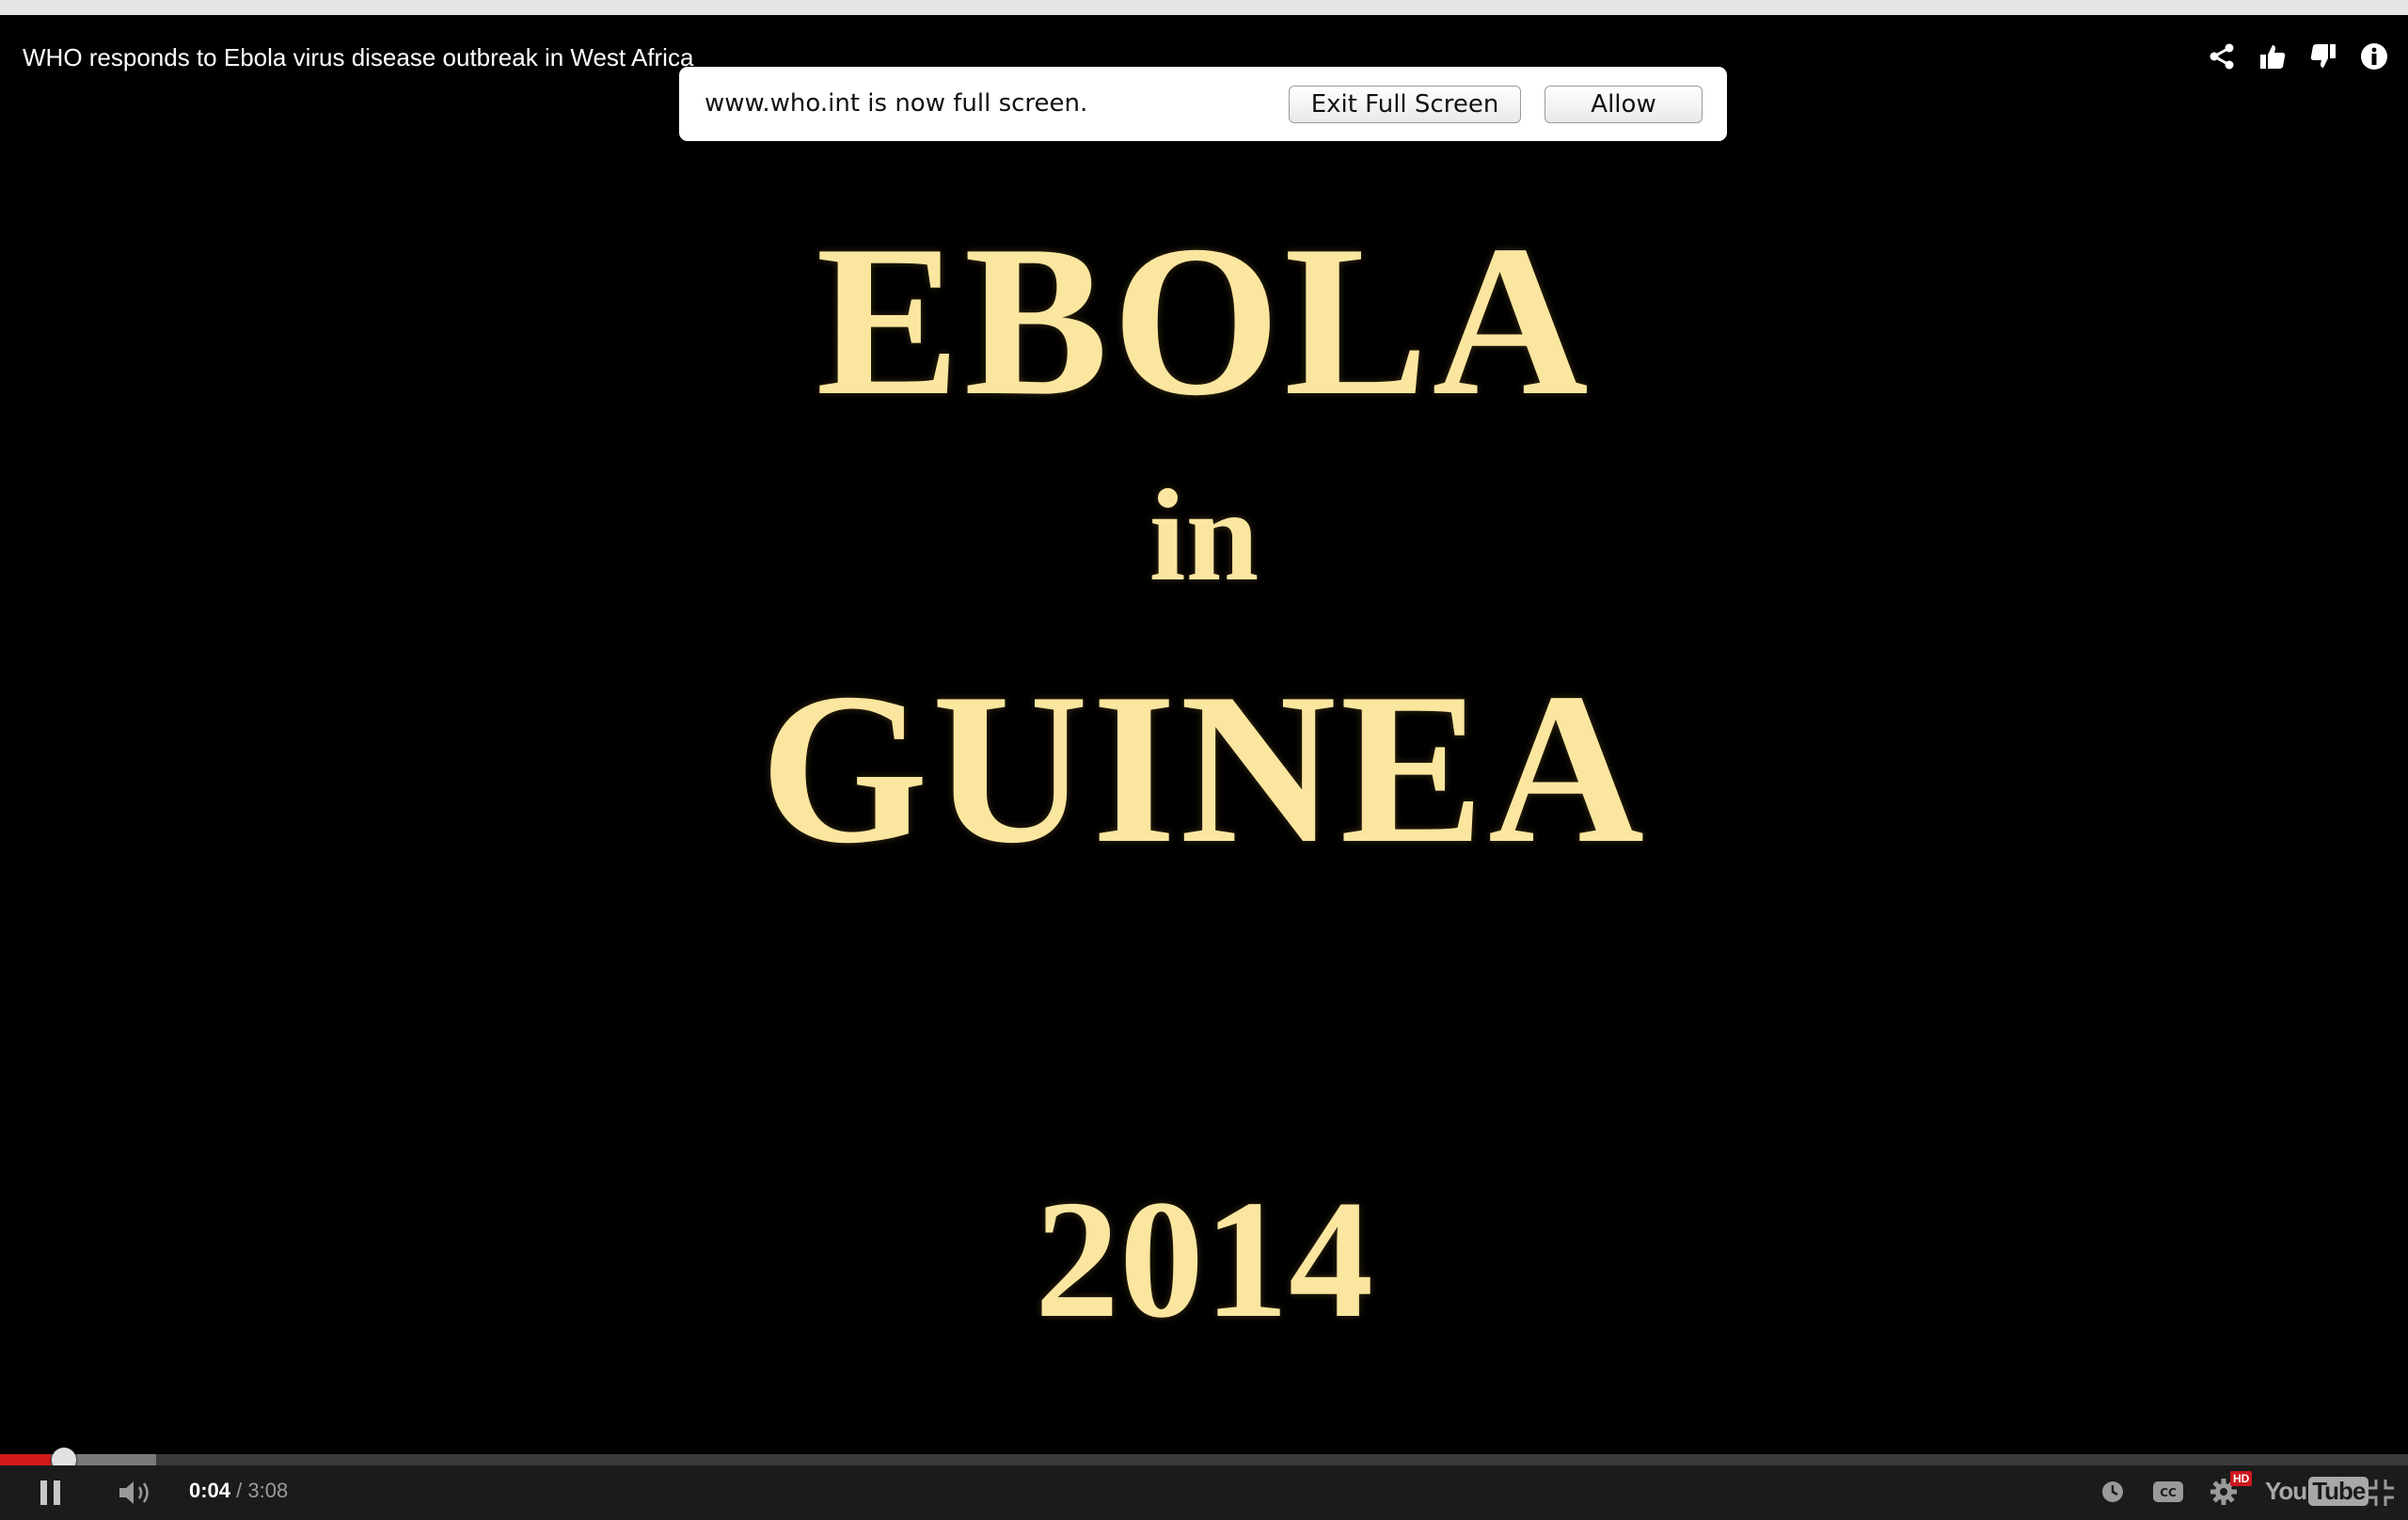 Image resolution: width=2408 pixels, height=1520 pixels. Describe the element at coordinates (2286, 1491) in the screenshot. I see `youtube-logo-you: You` at that location.